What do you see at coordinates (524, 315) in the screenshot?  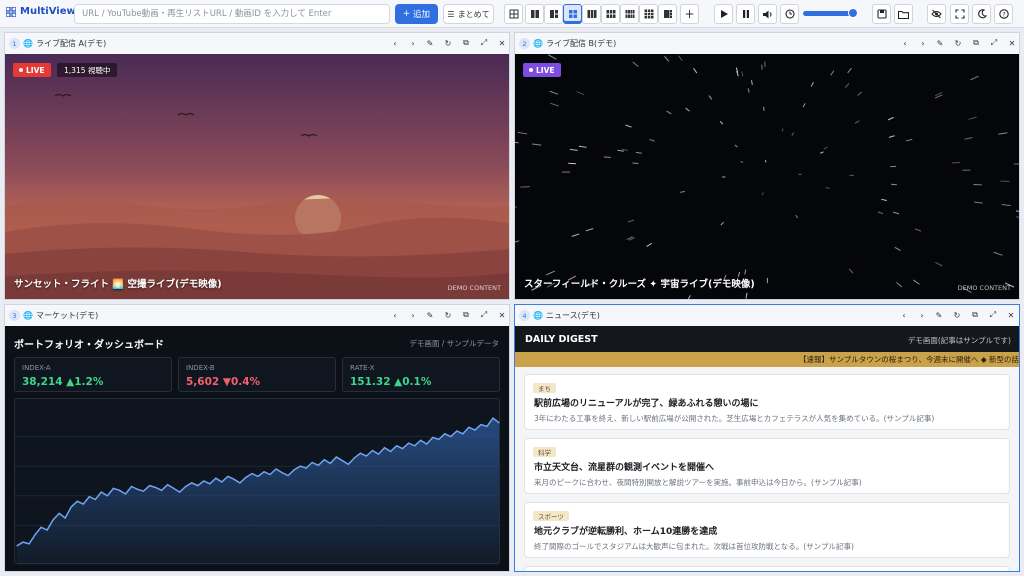 I see `panel-number: 4` at bounding box center [524, 315].